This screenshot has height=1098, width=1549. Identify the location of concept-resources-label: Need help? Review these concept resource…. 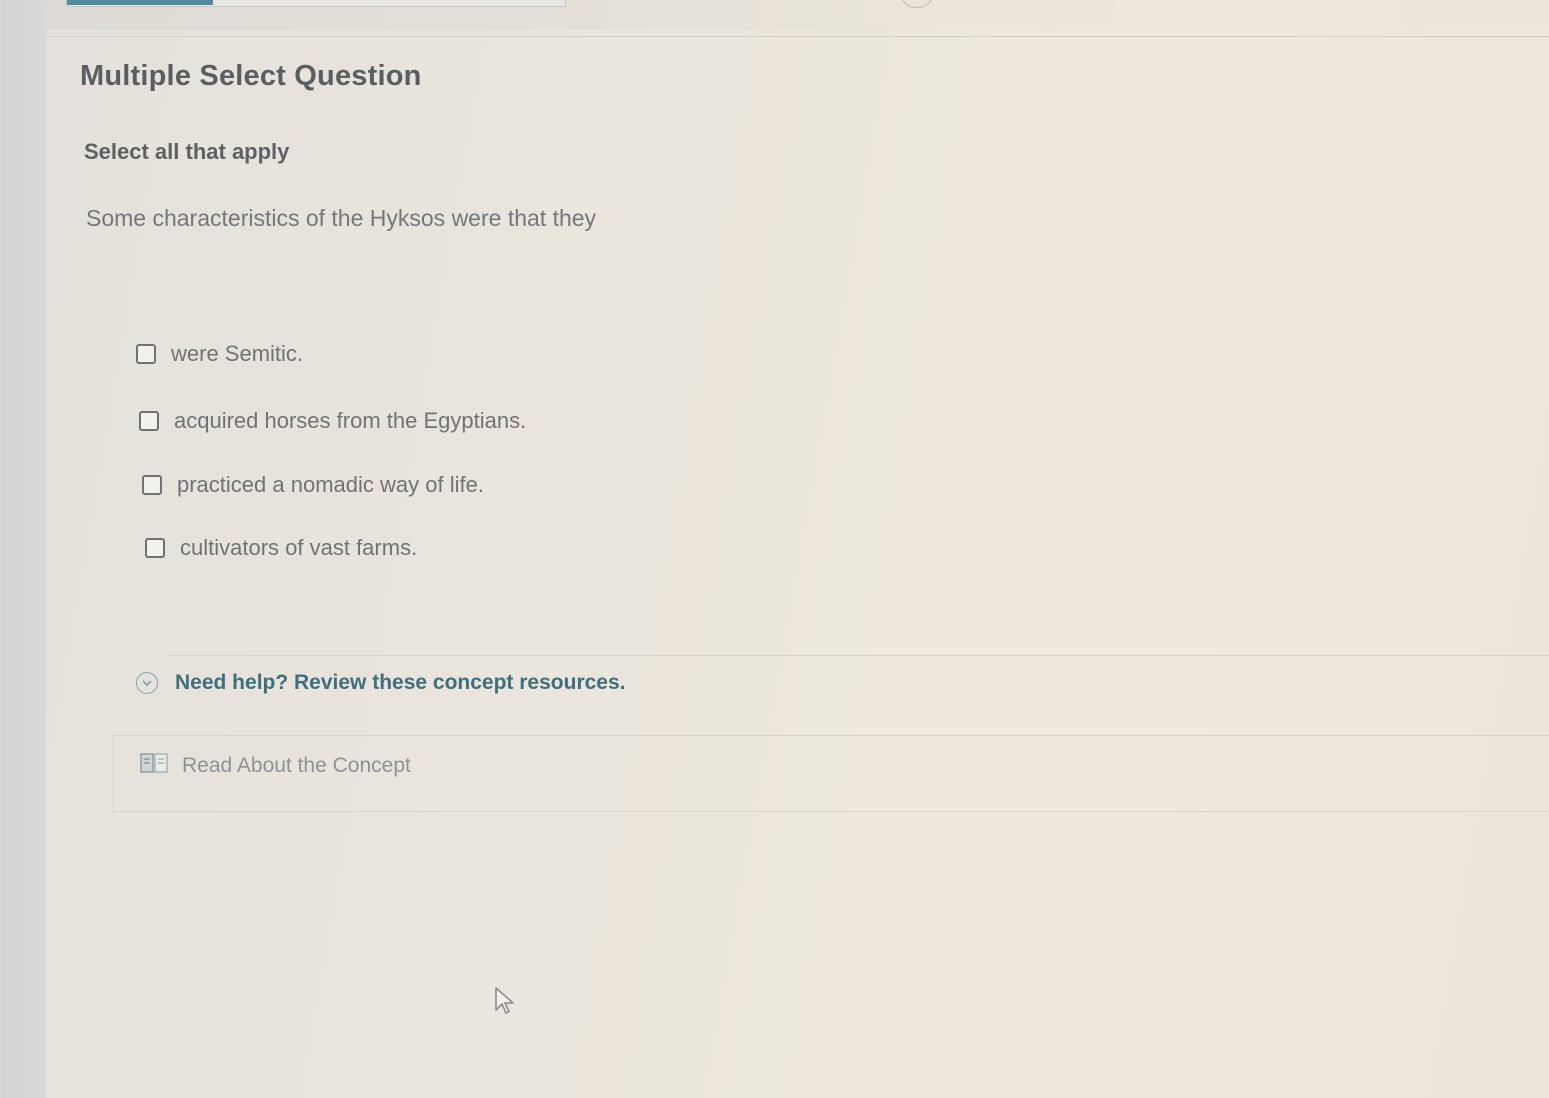
(400, 682).